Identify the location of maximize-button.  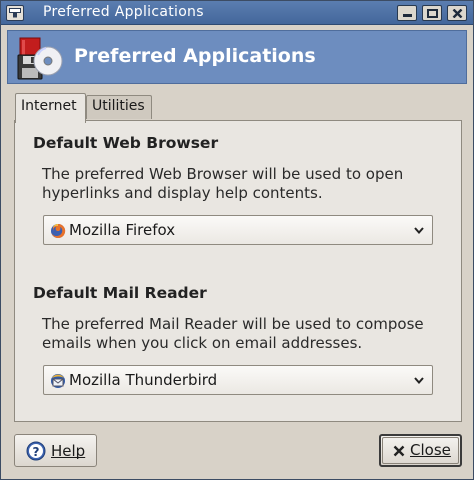
(432, 13).